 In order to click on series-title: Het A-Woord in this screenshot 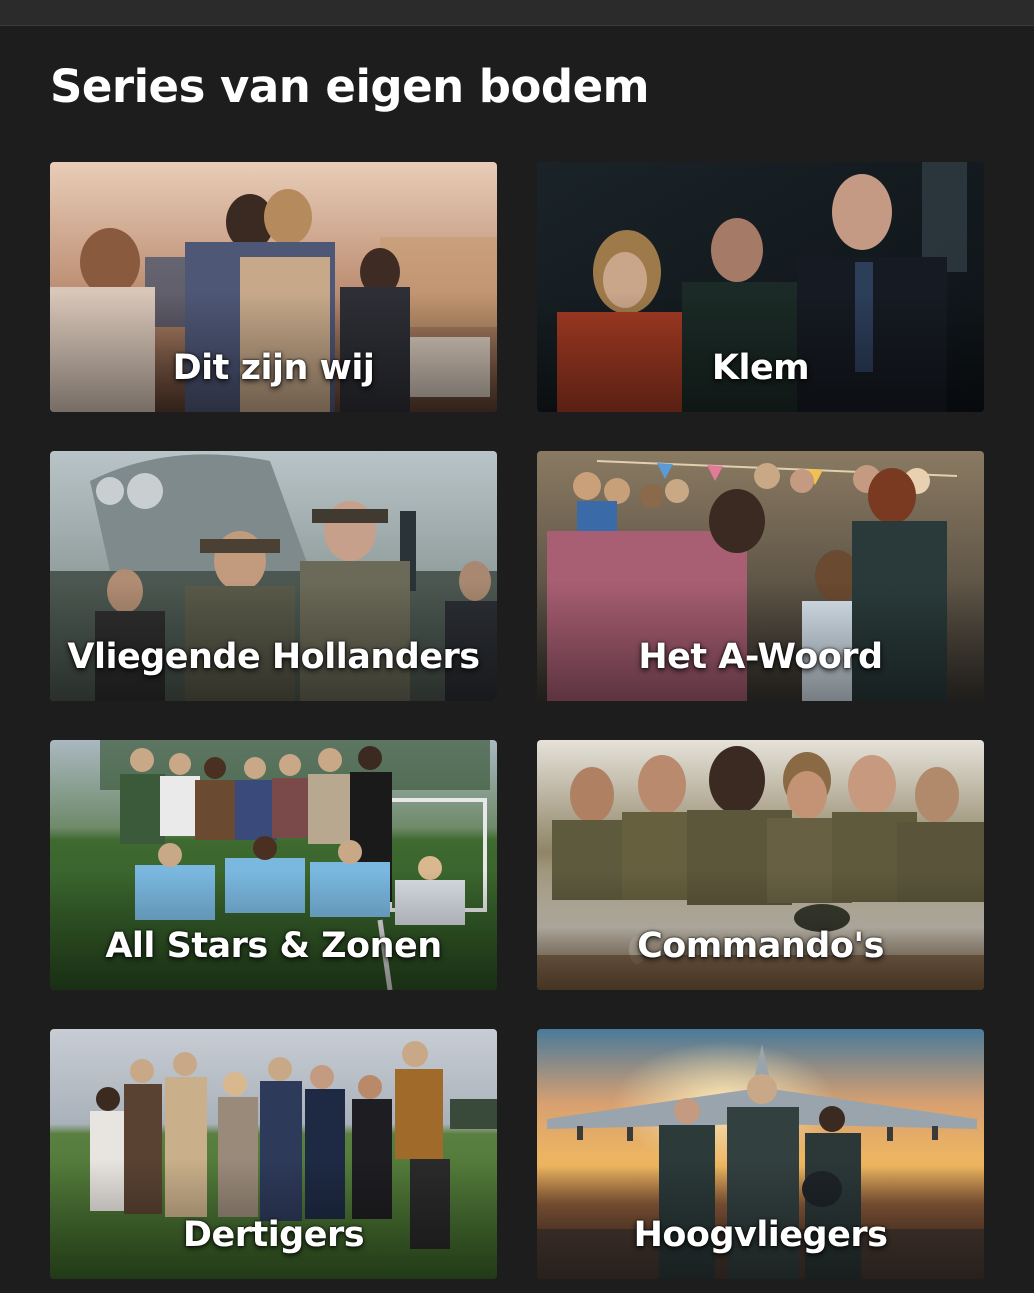, I will do `click(760, 657)`.